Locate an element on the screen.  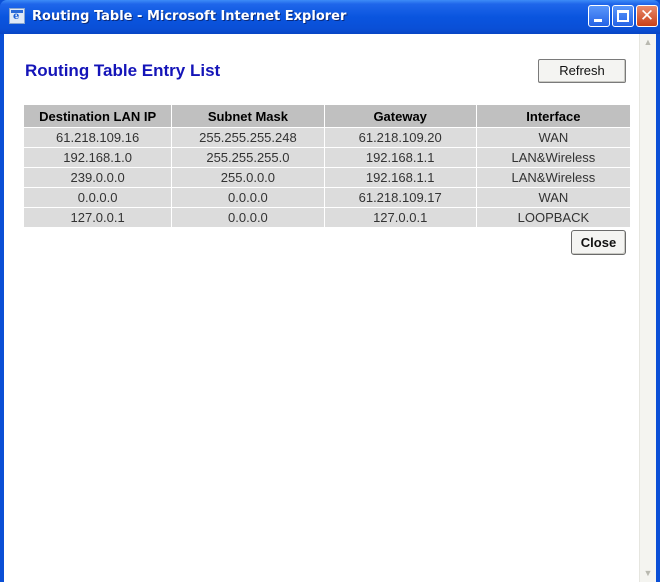
close-button: Close is located at coordinates (598, 242).